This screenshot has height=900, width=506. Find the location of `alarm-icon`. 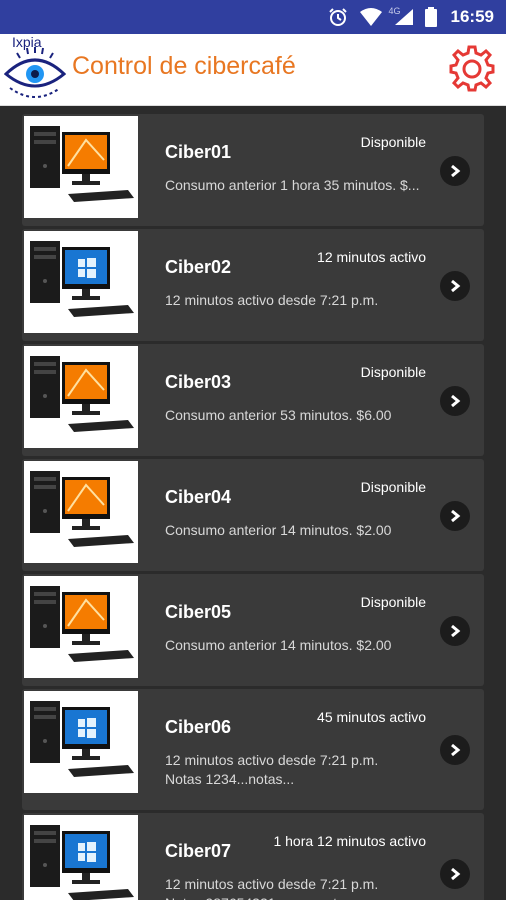

alarm-icon is located at coordinates (338, 17).